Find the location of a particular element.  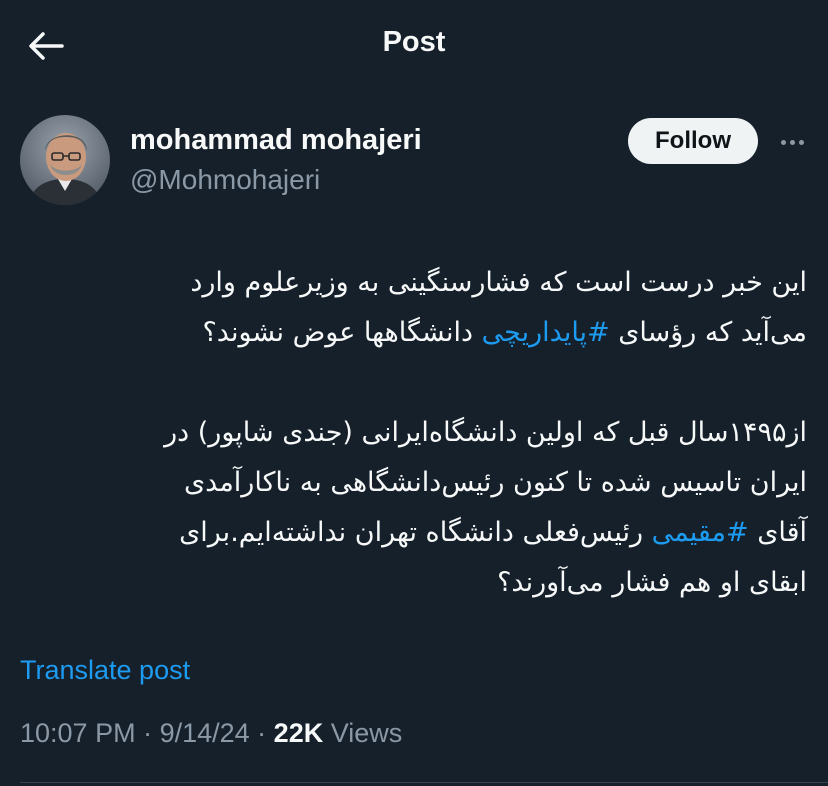

post-line: ابقای او هم فشار می‌آورند؟ is located at coordinates (652, 582).